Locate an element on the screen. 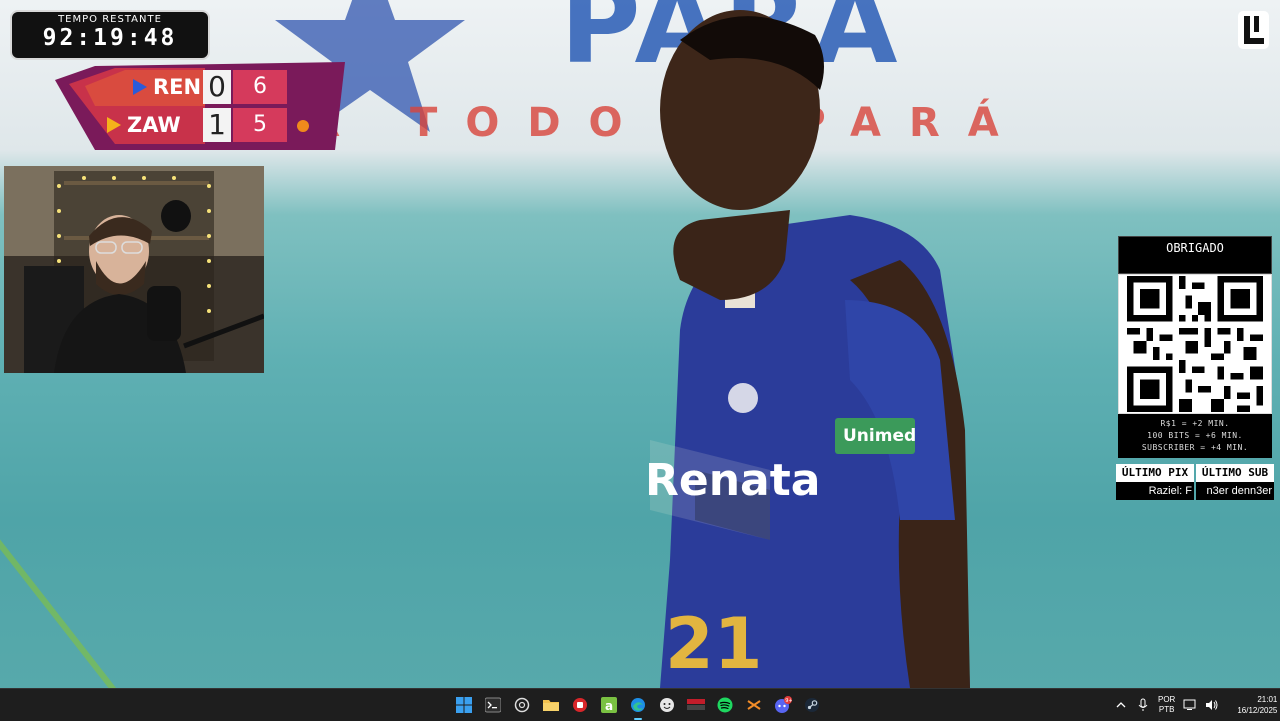 The width and height of the screenshot is (1280, 721). countdown-timer: TEMPO RESTANTE 92:19:48 is located at coordinates (110, 35).